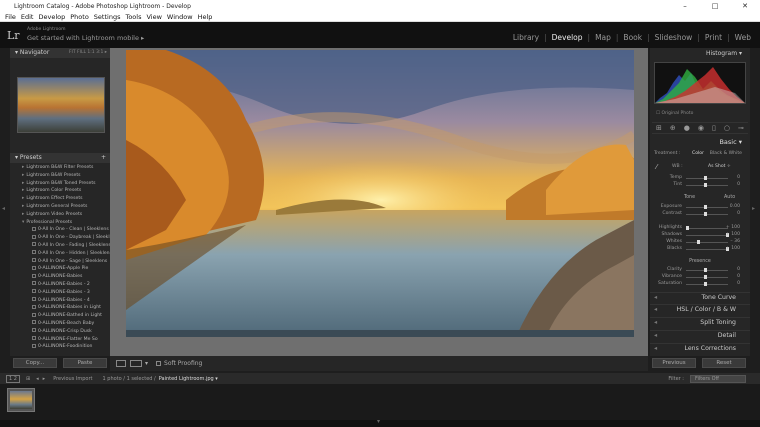 This screenshot has height=427, width=760. Describe the element at coordinates (674, 363) in the screenshot. I see `previous-button: Previous` at that location.